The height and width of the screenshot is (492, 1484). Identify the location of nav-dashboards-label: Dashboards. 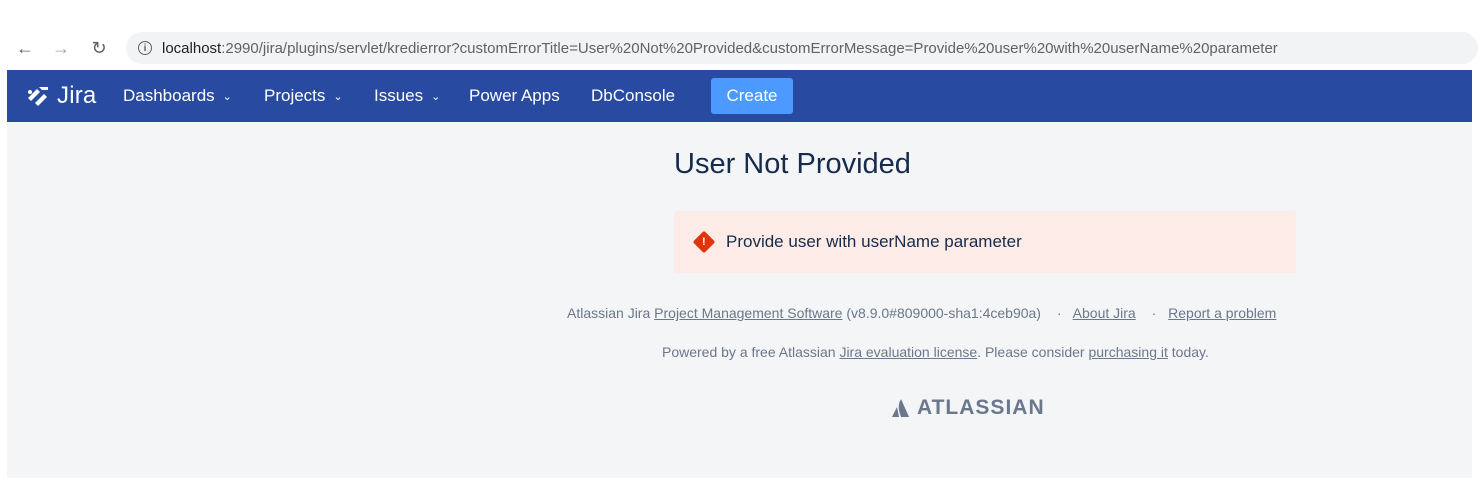
(169, 95).